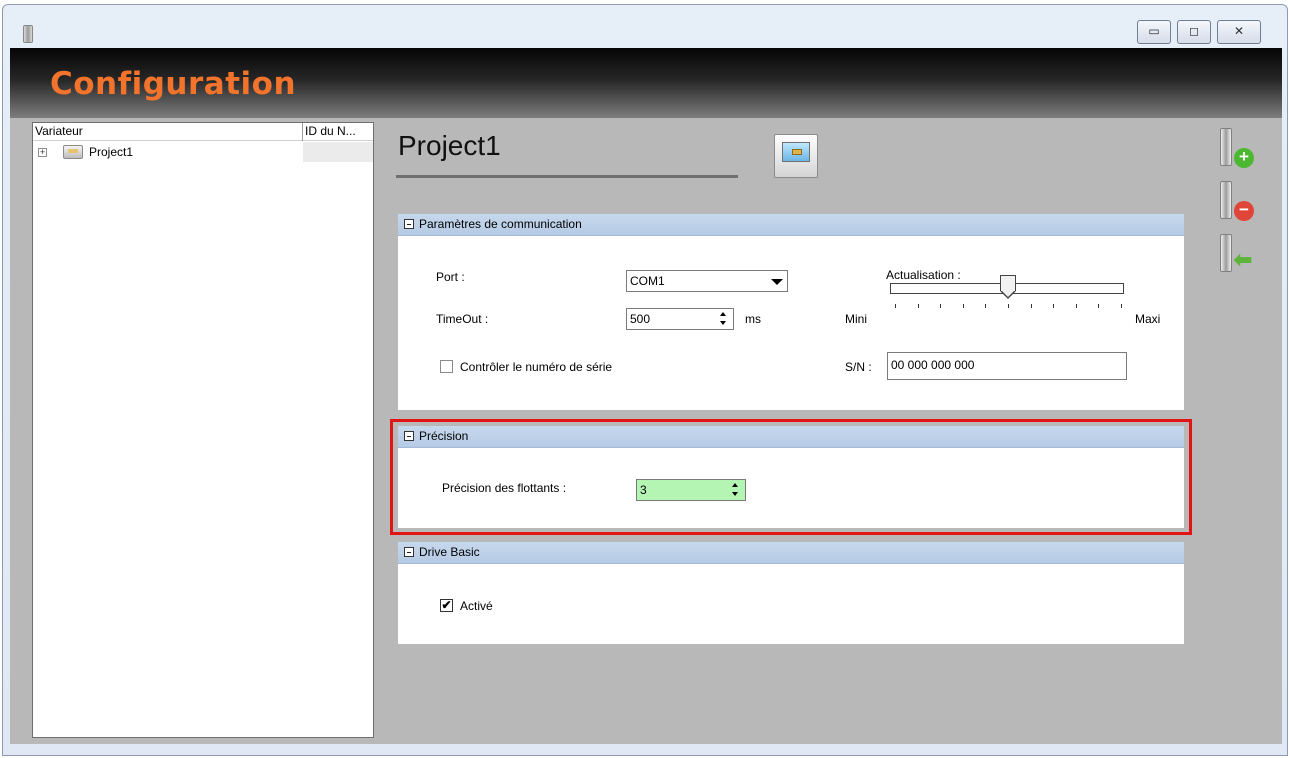  What do you see at coordinates (28, 34) in the screenshot?
I see `app-icon` at bounding box center [28, 34].